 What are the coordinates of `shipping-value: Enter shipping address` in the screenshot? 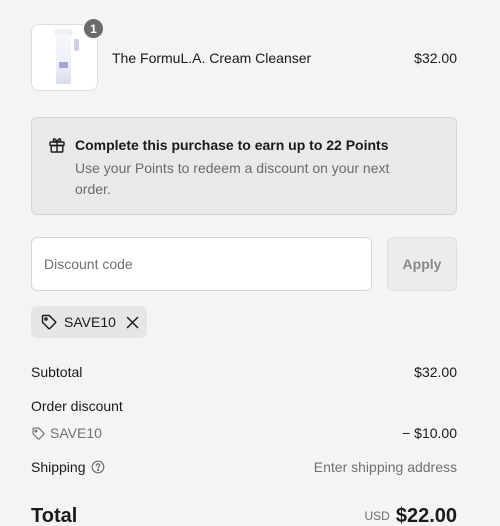 It's located at (385, 467).